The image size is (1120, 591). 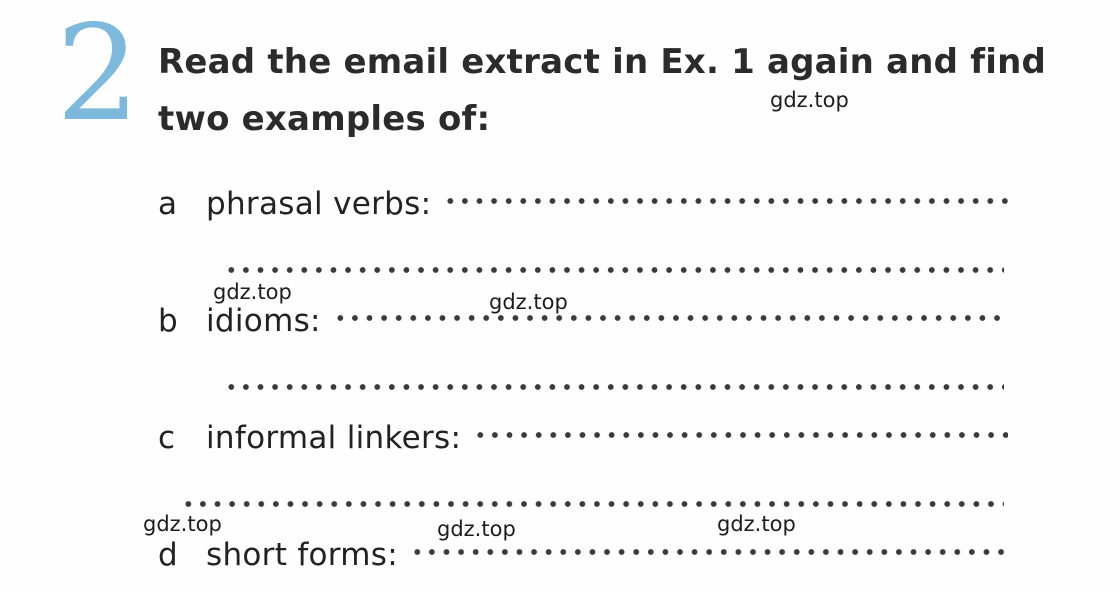 What do you see at coordinates (167, 438) in the screenshot?
I see `item-letter-c: c` at bounding box center [167, 438].